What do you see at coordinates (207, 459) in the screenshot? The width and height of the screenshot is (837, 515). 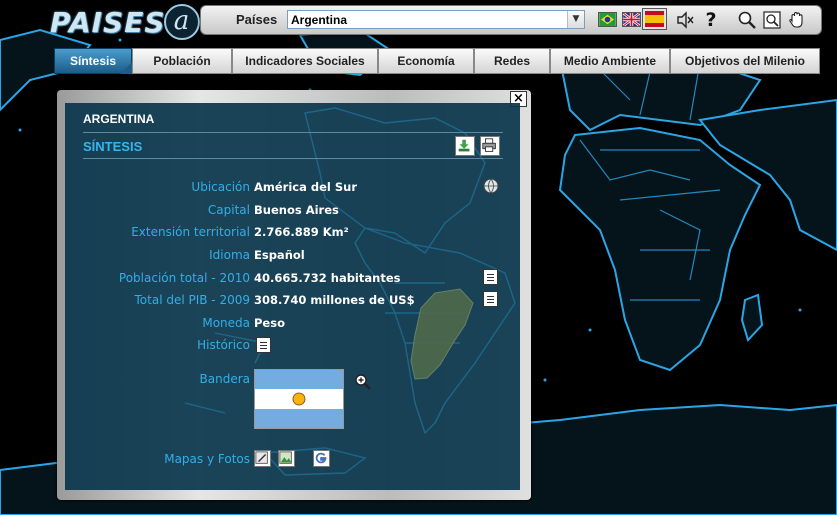 I see `maps-photos-label: Mapas y Fotos` at bounding box center [207, 459].